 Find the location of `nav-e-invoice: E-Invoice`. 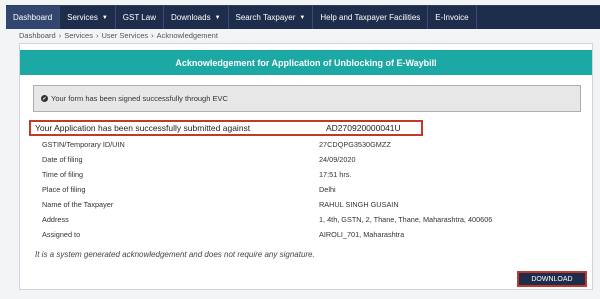

nav-e-invoice: E-Invoice is located at coordinates (452, 17).